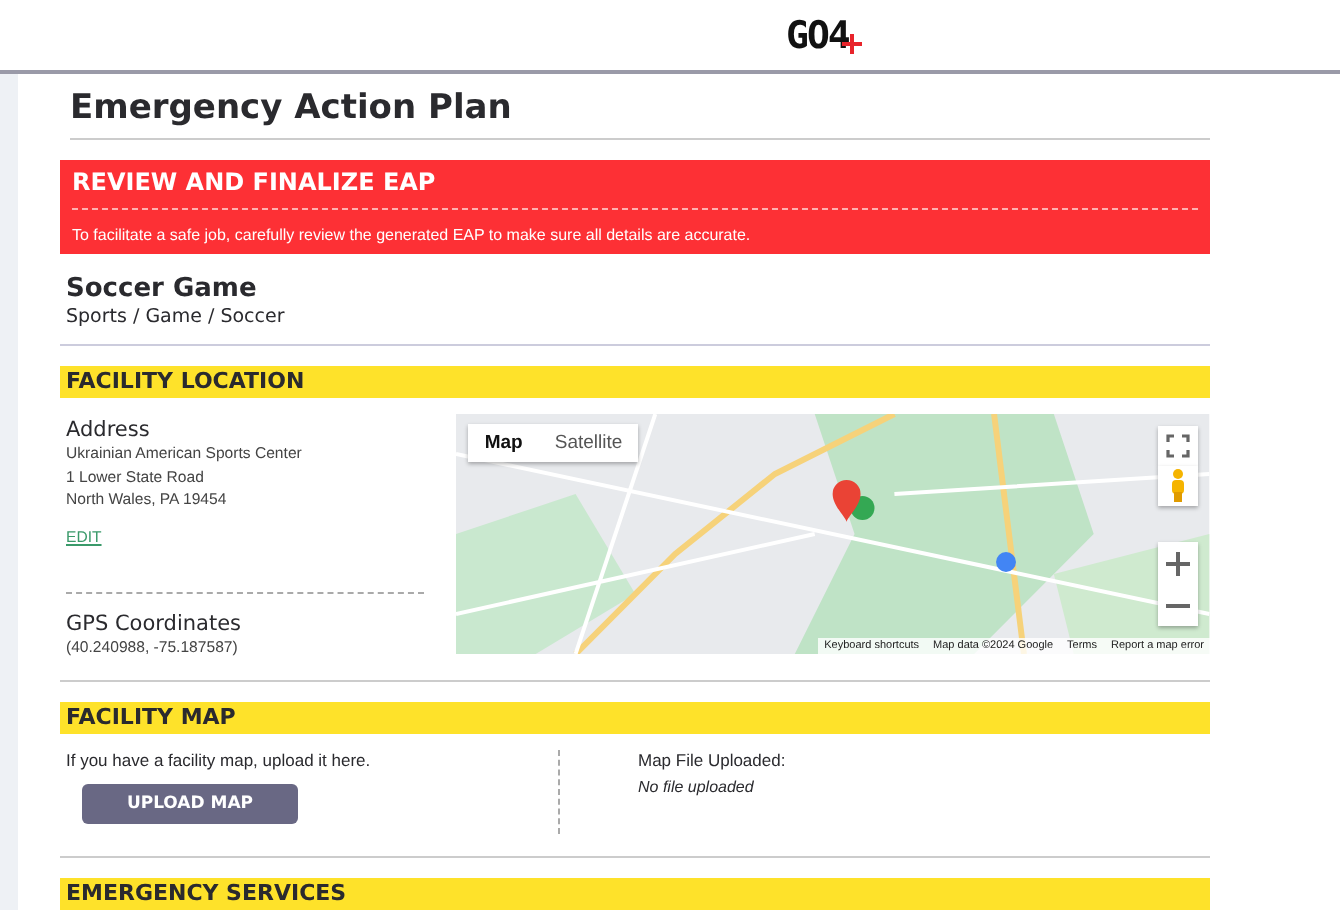 The height and width of the screenshot is (910, 1340). Describe the element at coordinates (412, 235) in the screenshot. I see `alert-message: To facilitate a safe job, carefully review the generated EAP to make sure all details are accurate.` at that location.